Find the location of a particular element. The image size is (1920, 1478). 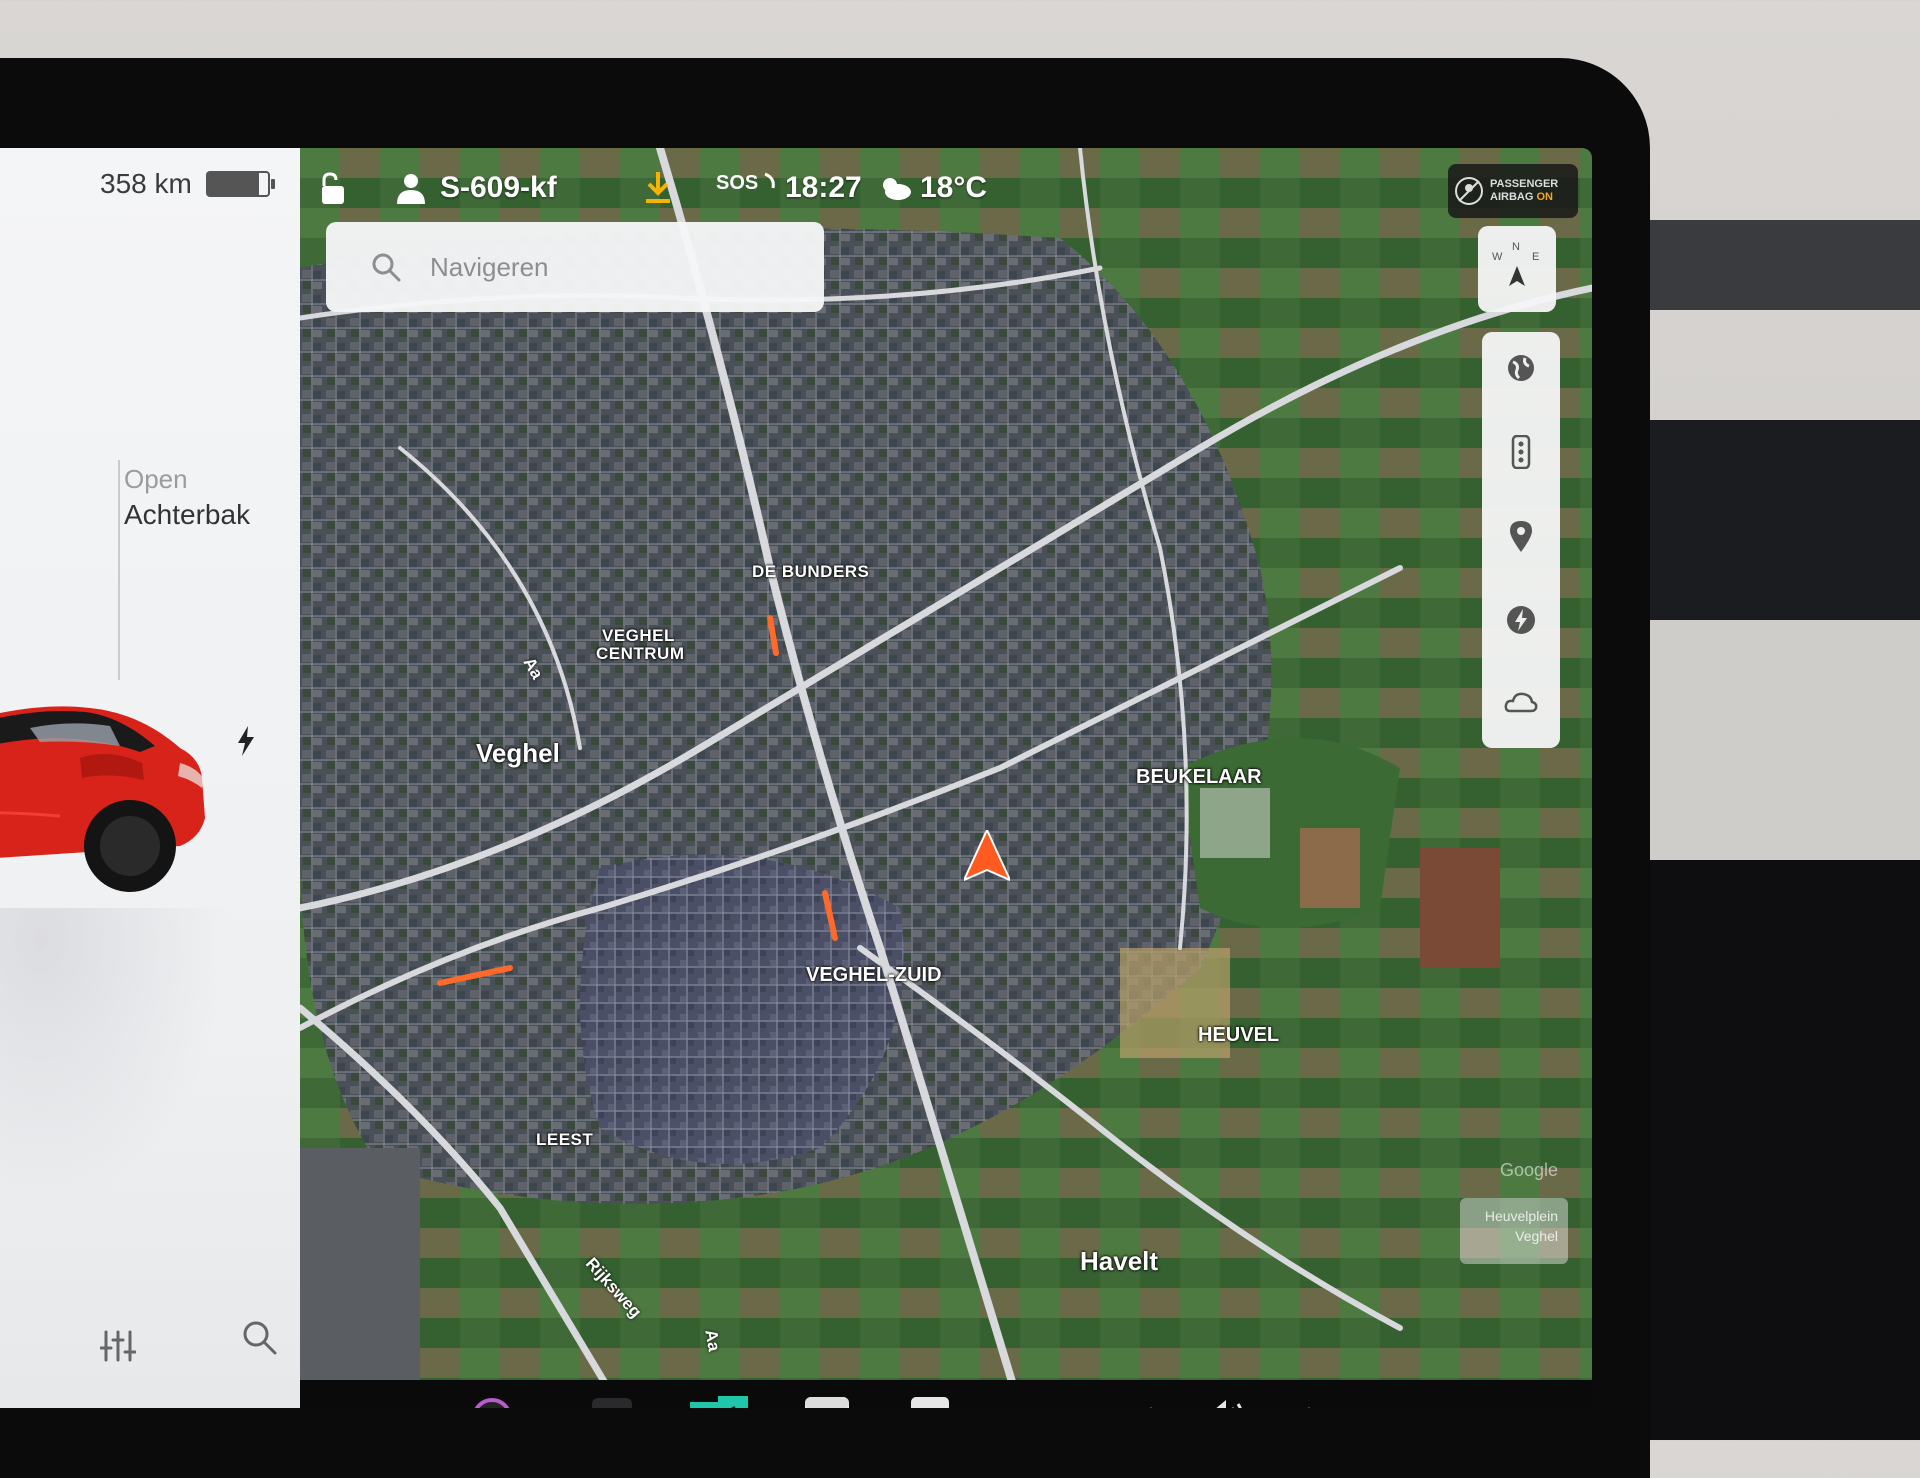

trunk-button: Open Achterbak is located at coordinates (187, 497).